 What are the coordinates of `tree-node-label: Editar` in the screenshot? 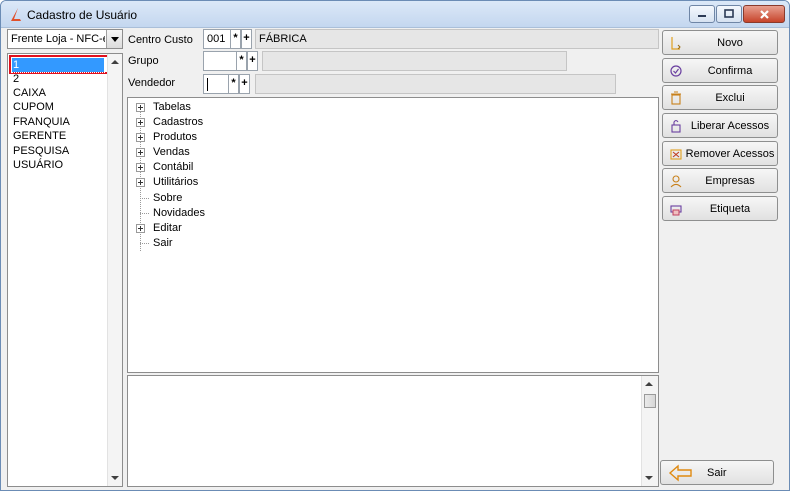 It's located at (167, 228).